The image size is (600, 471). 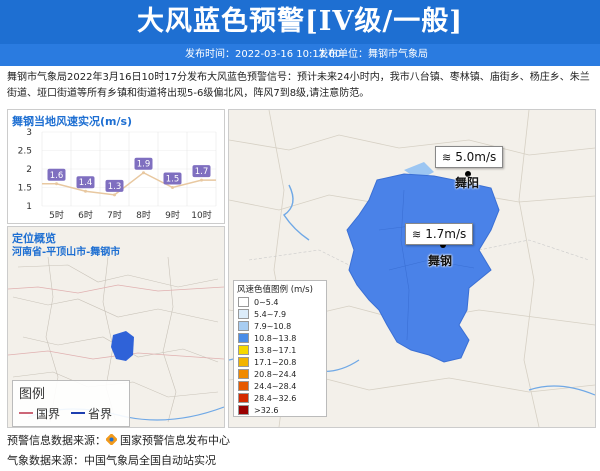 I want to click on data-label: 1.9, so click(x=144, y=165).